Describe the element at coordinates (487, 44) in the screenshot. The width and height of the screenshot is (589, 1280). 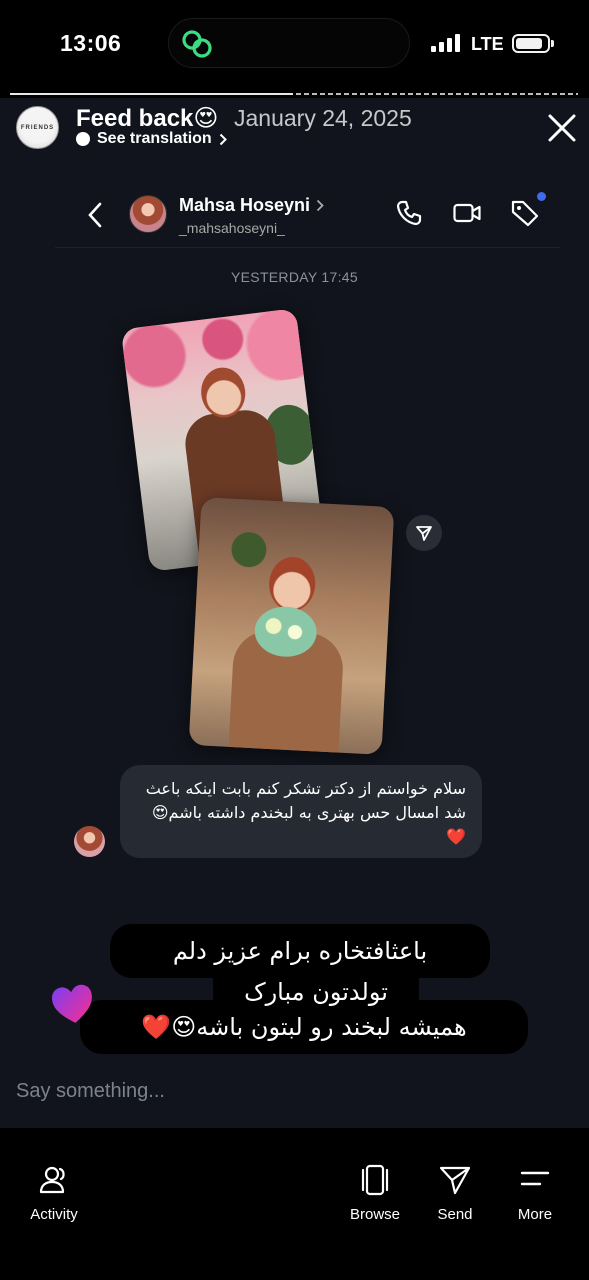
I see `network-label: LTE` at that location.